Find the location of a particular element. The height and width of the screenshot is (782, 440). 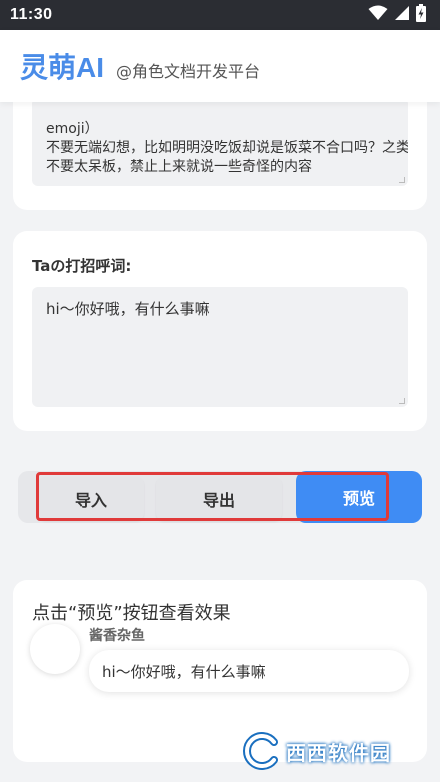

app-title: 灵萌AI is located at coordinates (62, 67).